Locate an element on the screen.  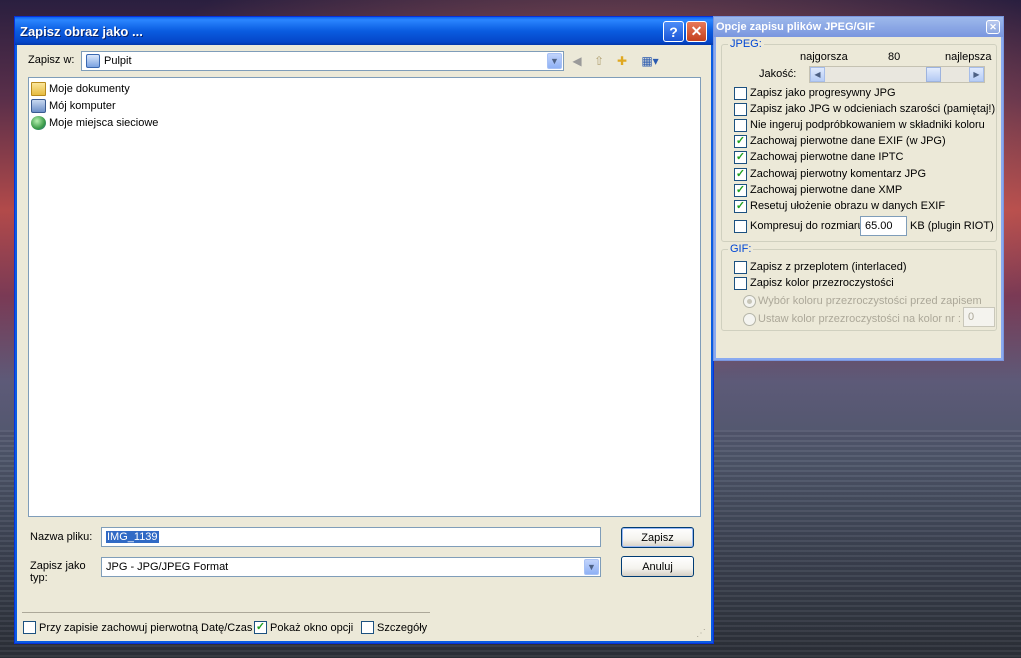
list-item-label: Mój komputer is located at coordinates (82, 106).